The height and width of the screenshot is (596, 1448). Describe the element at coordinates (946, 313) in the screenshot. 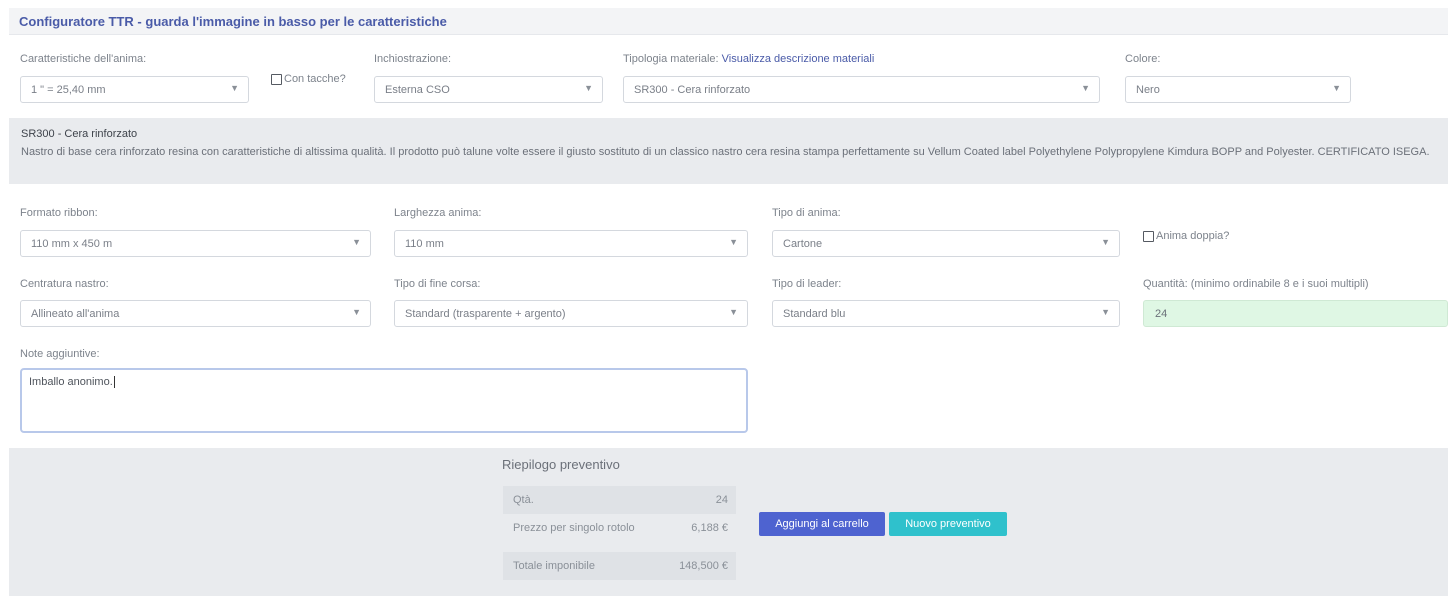

I see `leader-select: Standard blu ▼` at that location.